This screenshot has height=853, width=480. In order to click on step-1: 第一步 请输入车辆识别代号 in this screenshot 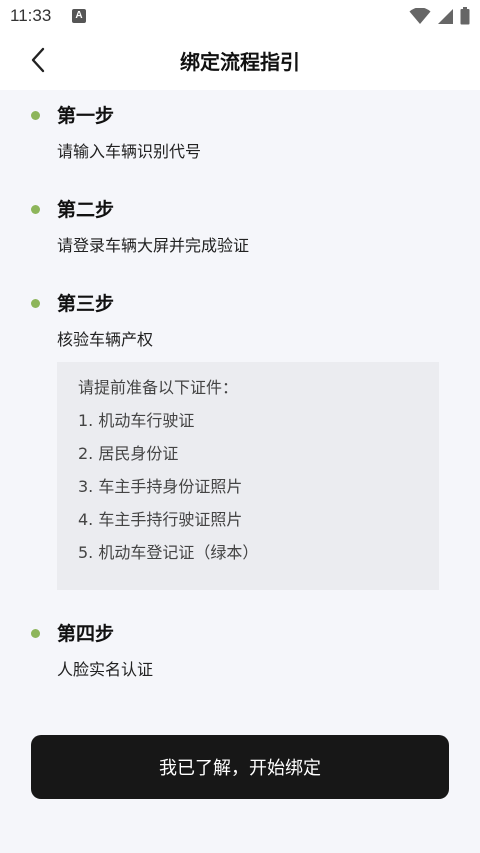, I will do `click(240, 137)`.